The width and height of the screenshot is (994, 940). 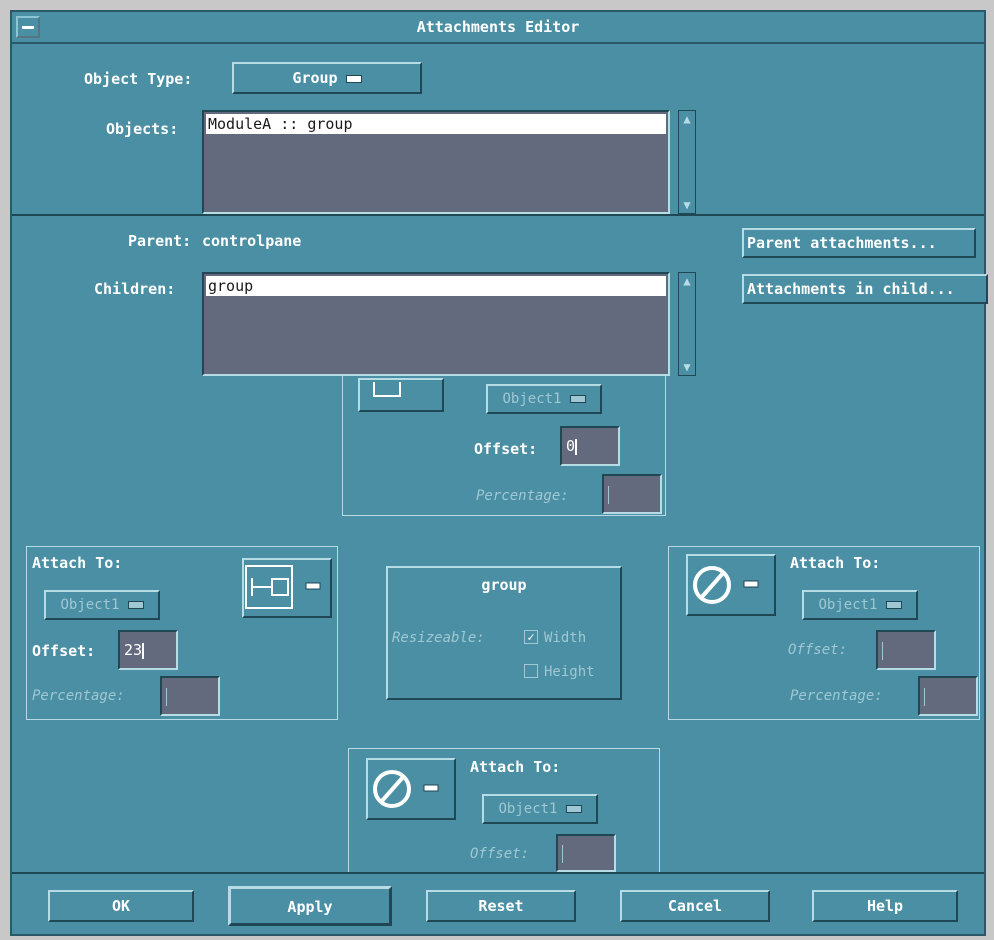 I want to click on attach-edge-icon, so click(x=387, y=389).